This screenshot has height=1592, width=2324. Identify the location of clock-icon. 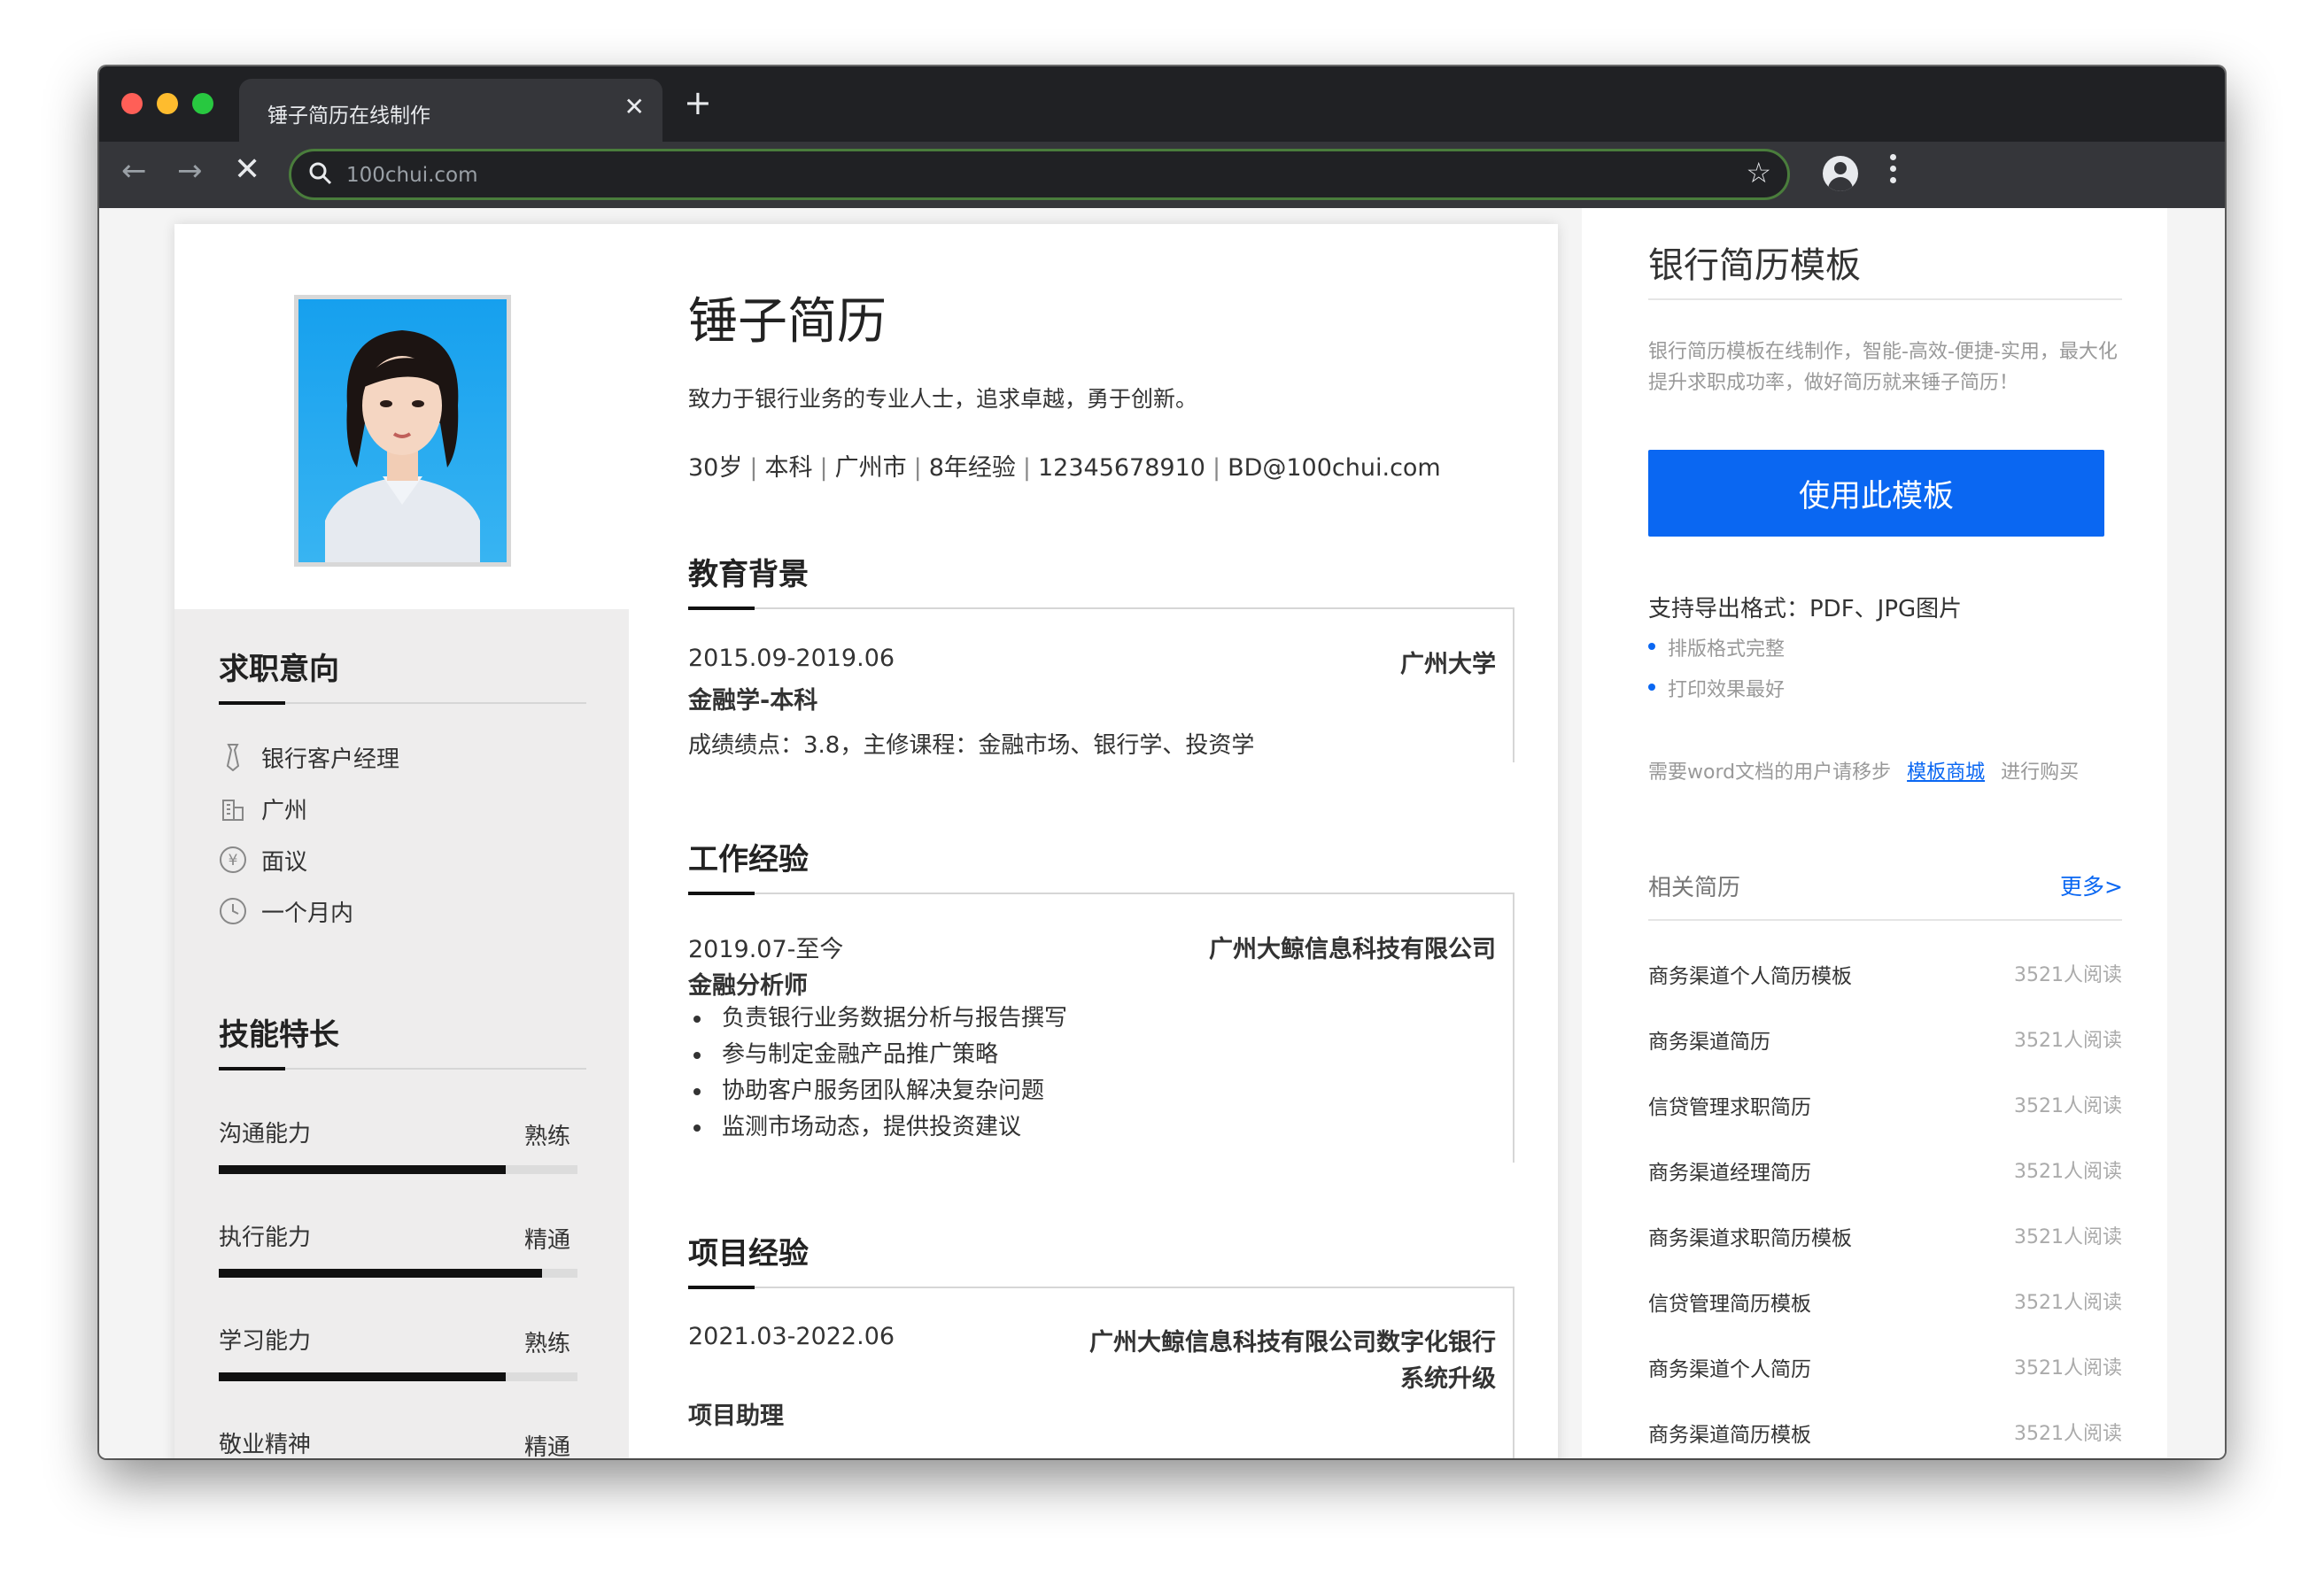
(233, 911).